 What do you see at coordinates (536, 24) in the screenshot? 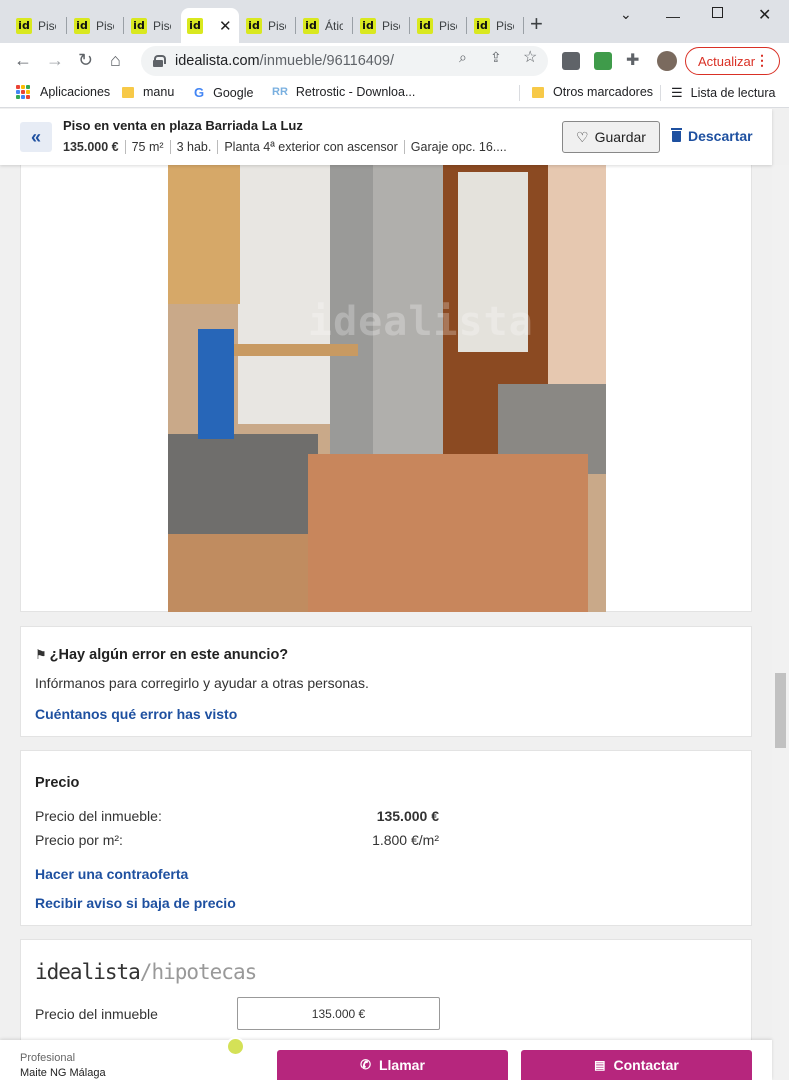
I see `new-tab-icon: +` at bounding box center [536, 24].